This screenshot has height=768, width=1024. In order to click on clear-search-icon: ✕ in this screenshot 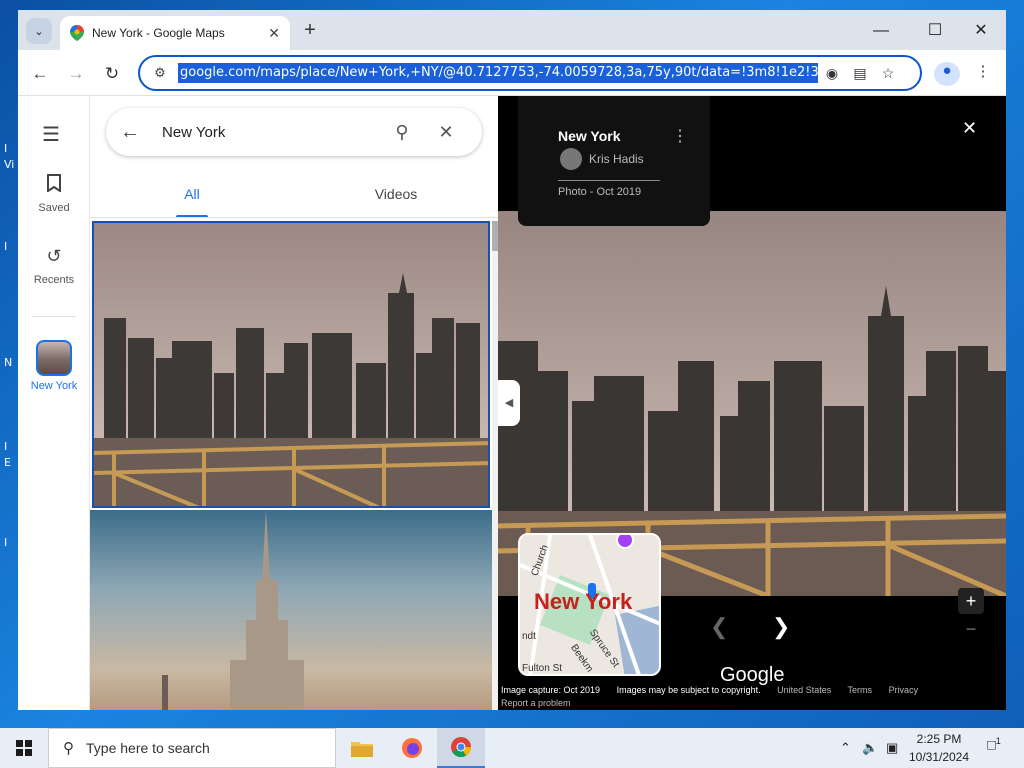, I will do `click(446, 132)`.